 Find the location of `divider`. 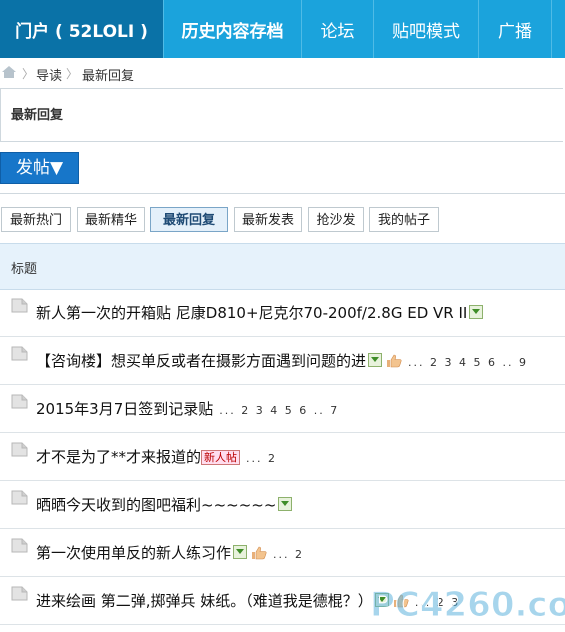

divider is located at coordinates (282, 193).